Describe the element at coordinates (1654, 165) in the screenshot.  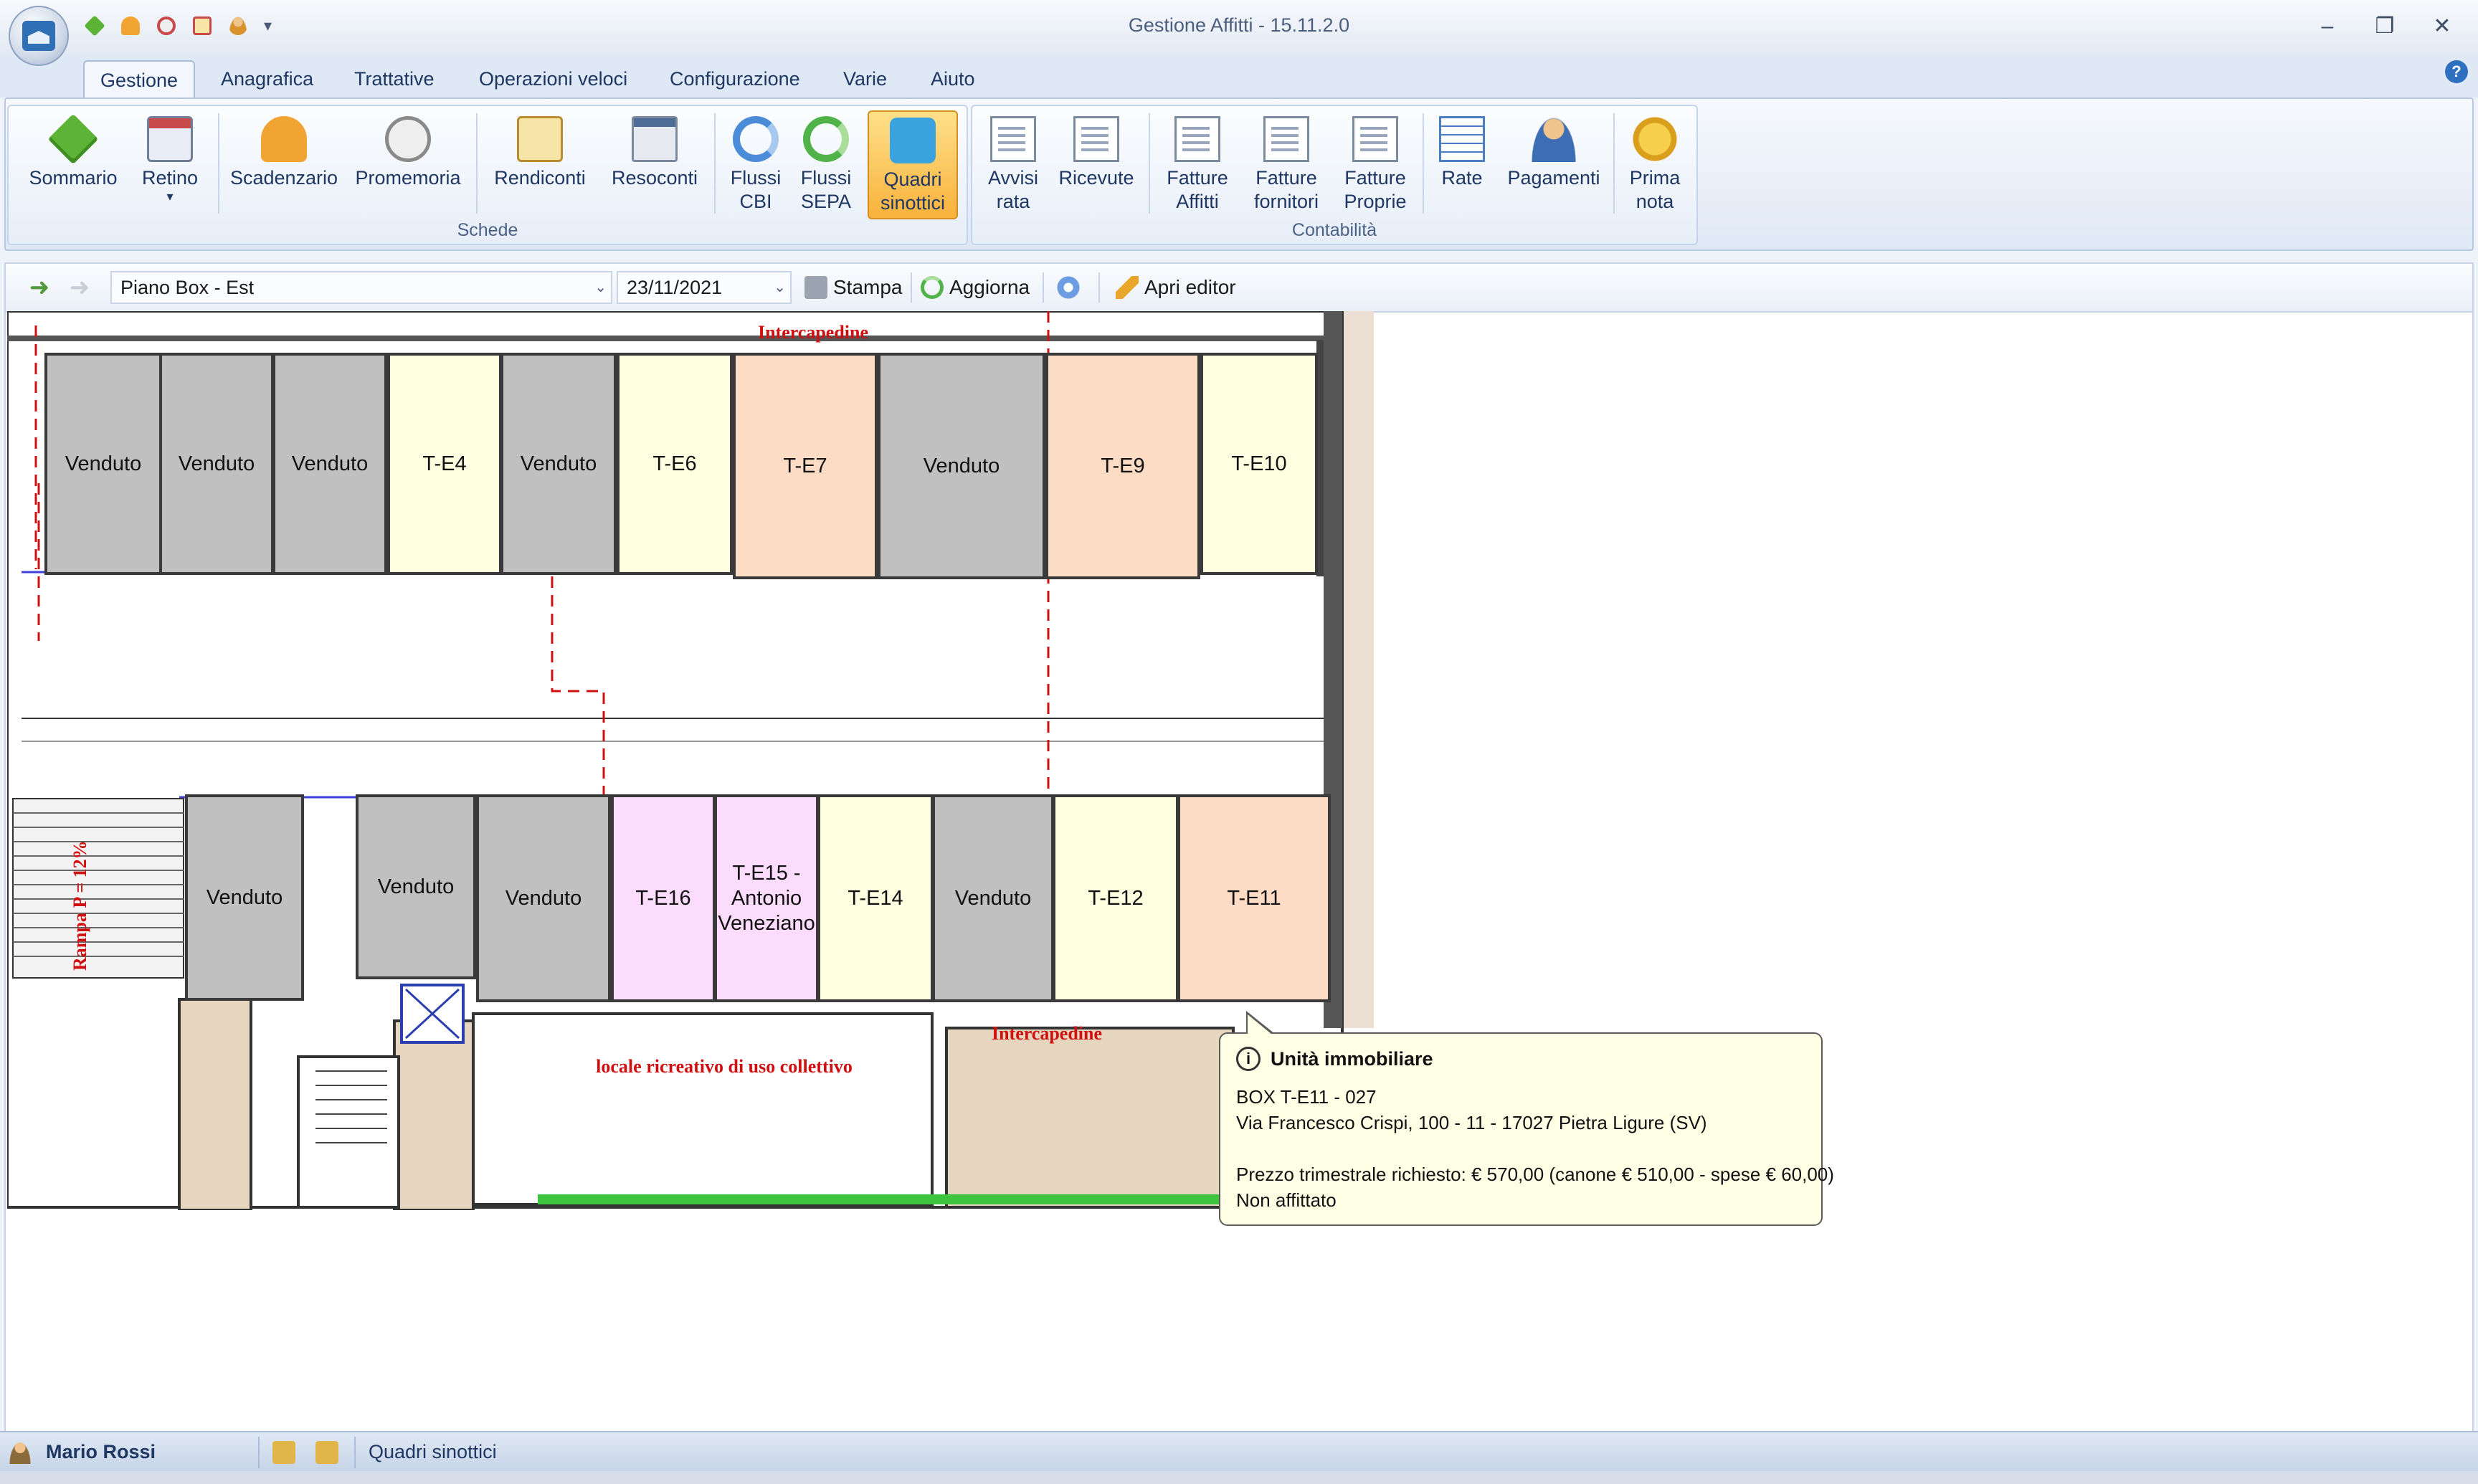
I see `prima-nota-button: Prima nota` at that location.